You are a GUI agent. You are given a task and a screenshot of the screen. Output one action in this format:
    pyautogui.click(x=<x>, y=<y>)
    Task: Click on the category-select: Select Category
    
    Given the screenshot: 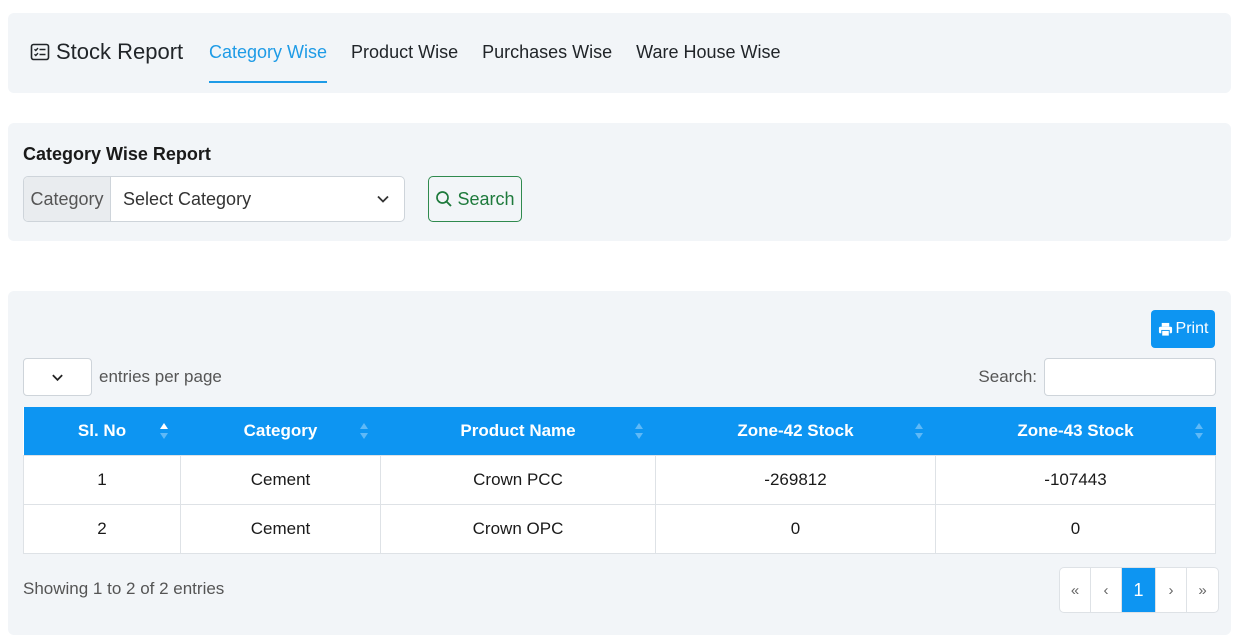 What is the action you would take?
    pyautogui.click(x=257, y=199)
    